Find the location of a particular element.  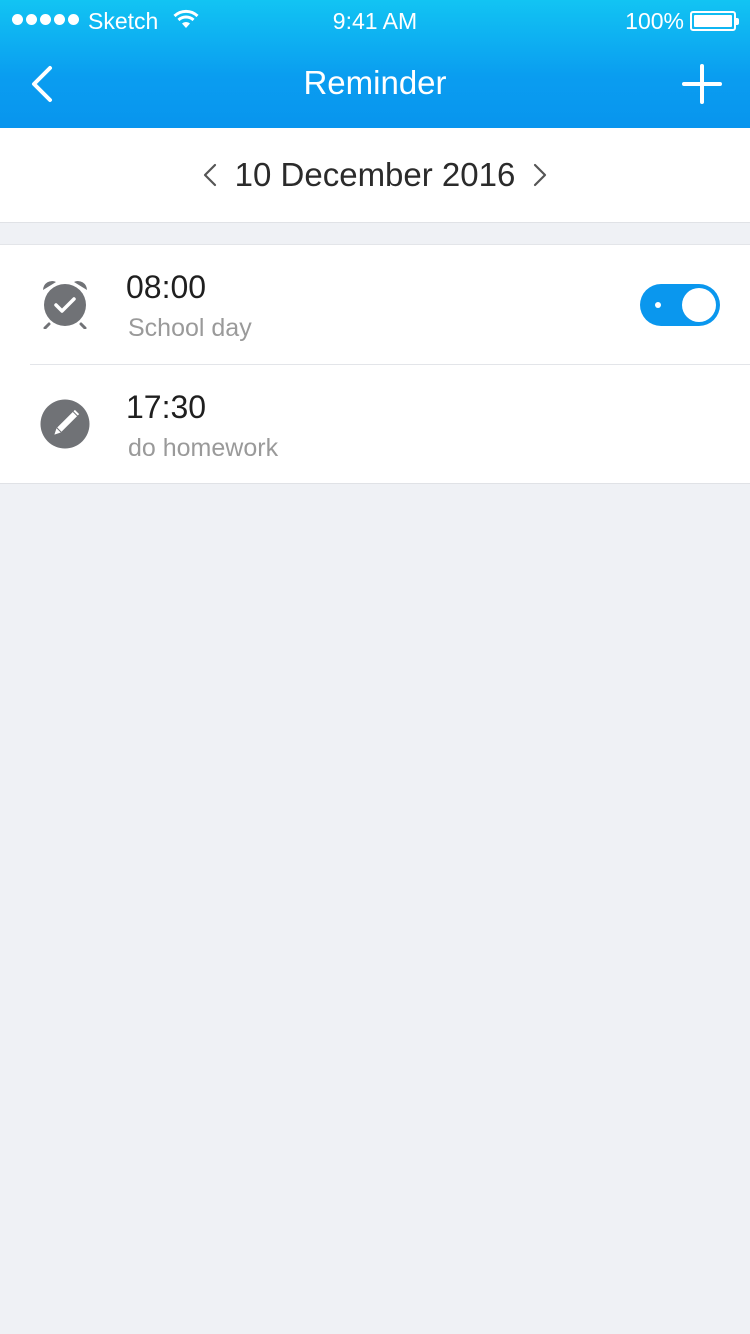

date-navigator: 10 December 2016 is located at coordinates (375, 175).